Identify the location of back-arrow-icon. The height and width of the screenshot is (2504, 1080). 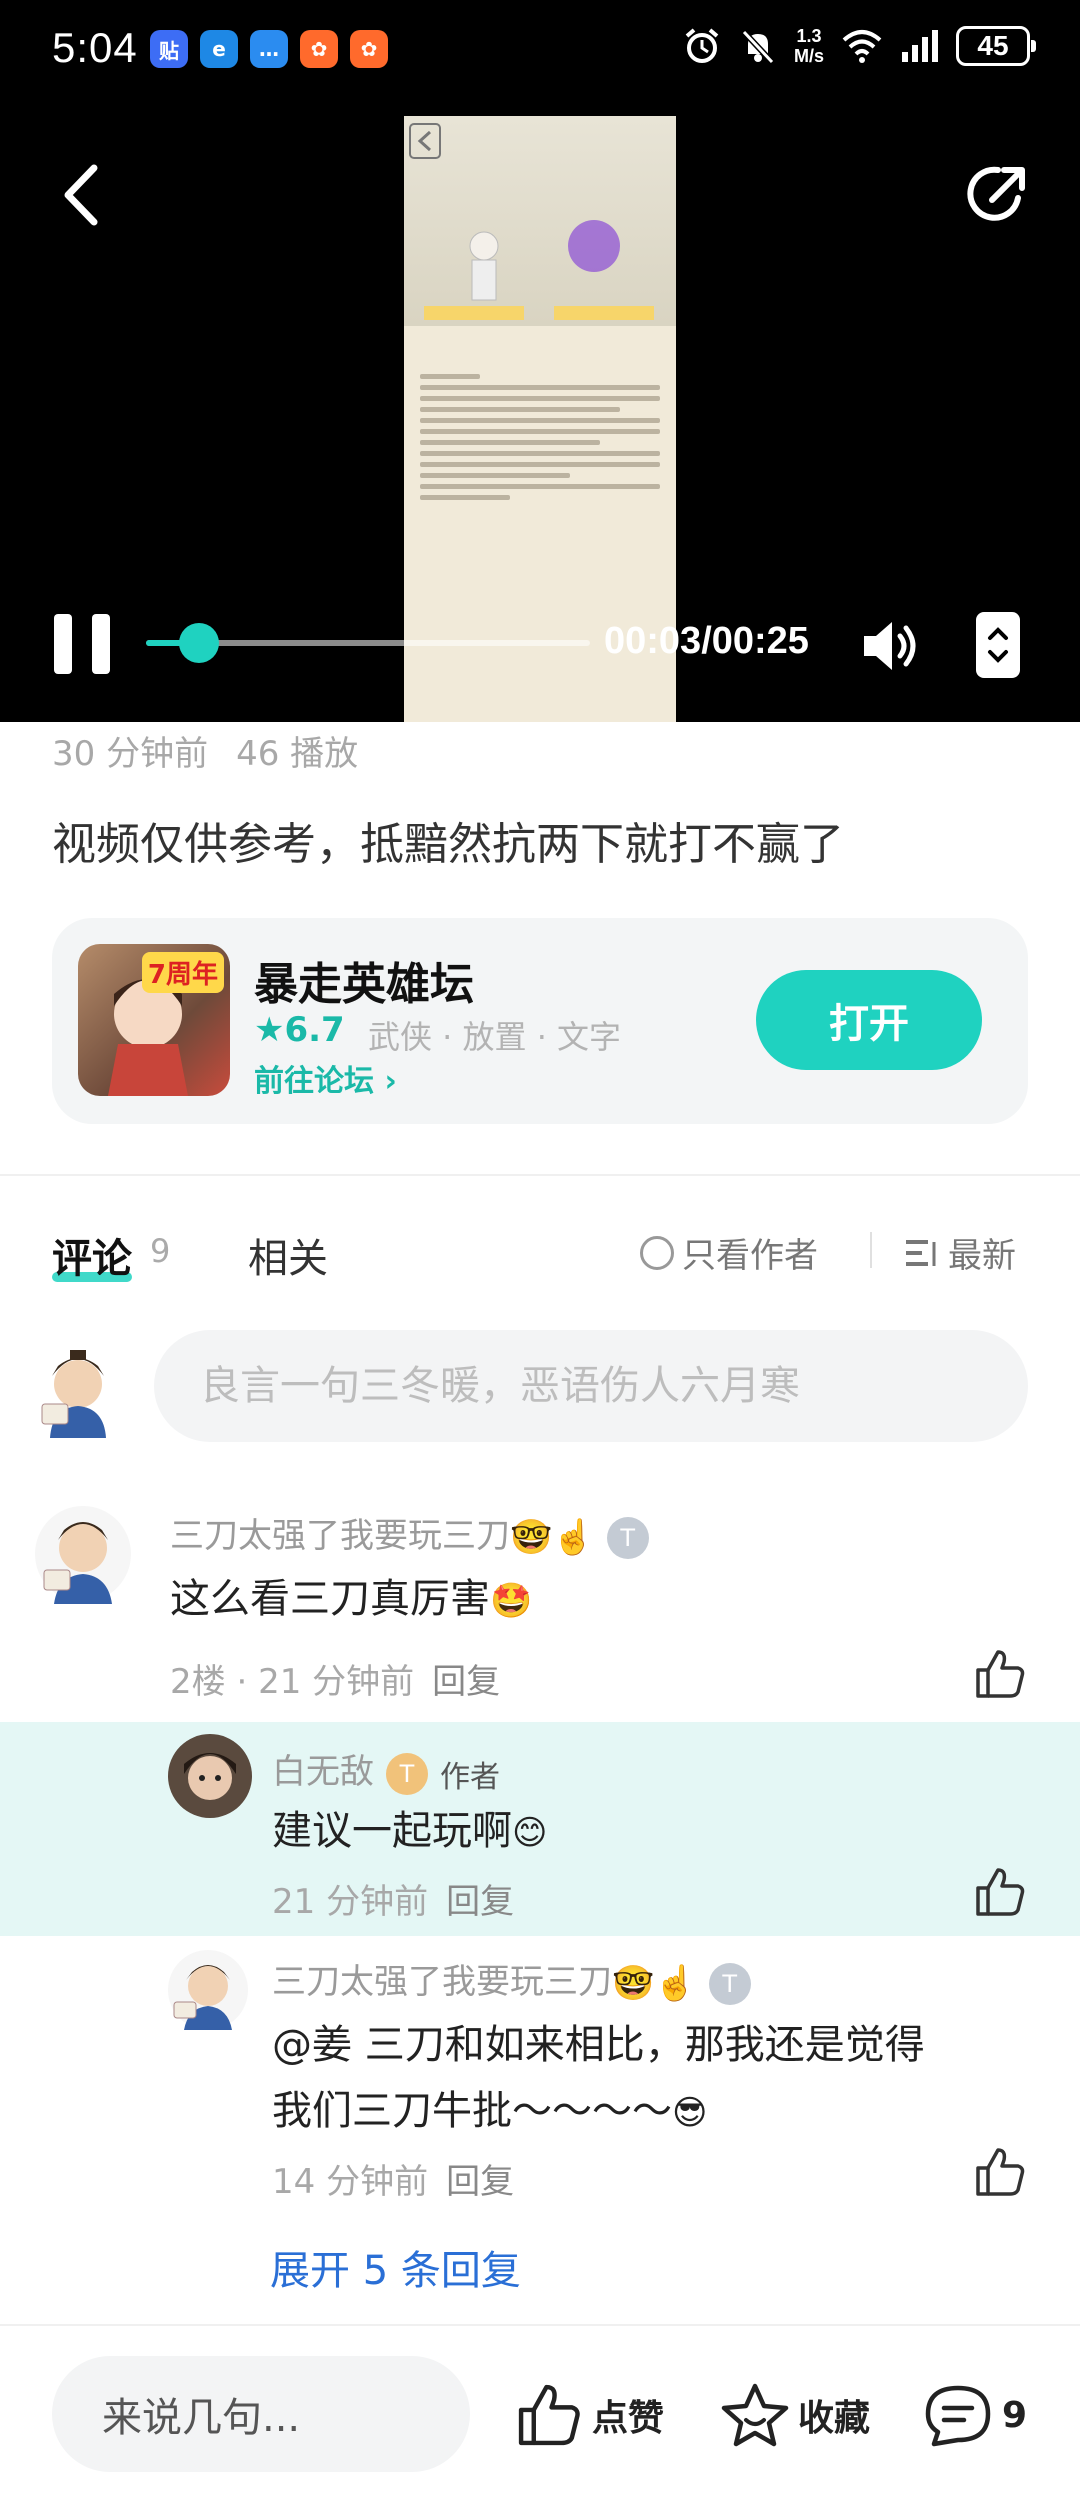
(86, 195).